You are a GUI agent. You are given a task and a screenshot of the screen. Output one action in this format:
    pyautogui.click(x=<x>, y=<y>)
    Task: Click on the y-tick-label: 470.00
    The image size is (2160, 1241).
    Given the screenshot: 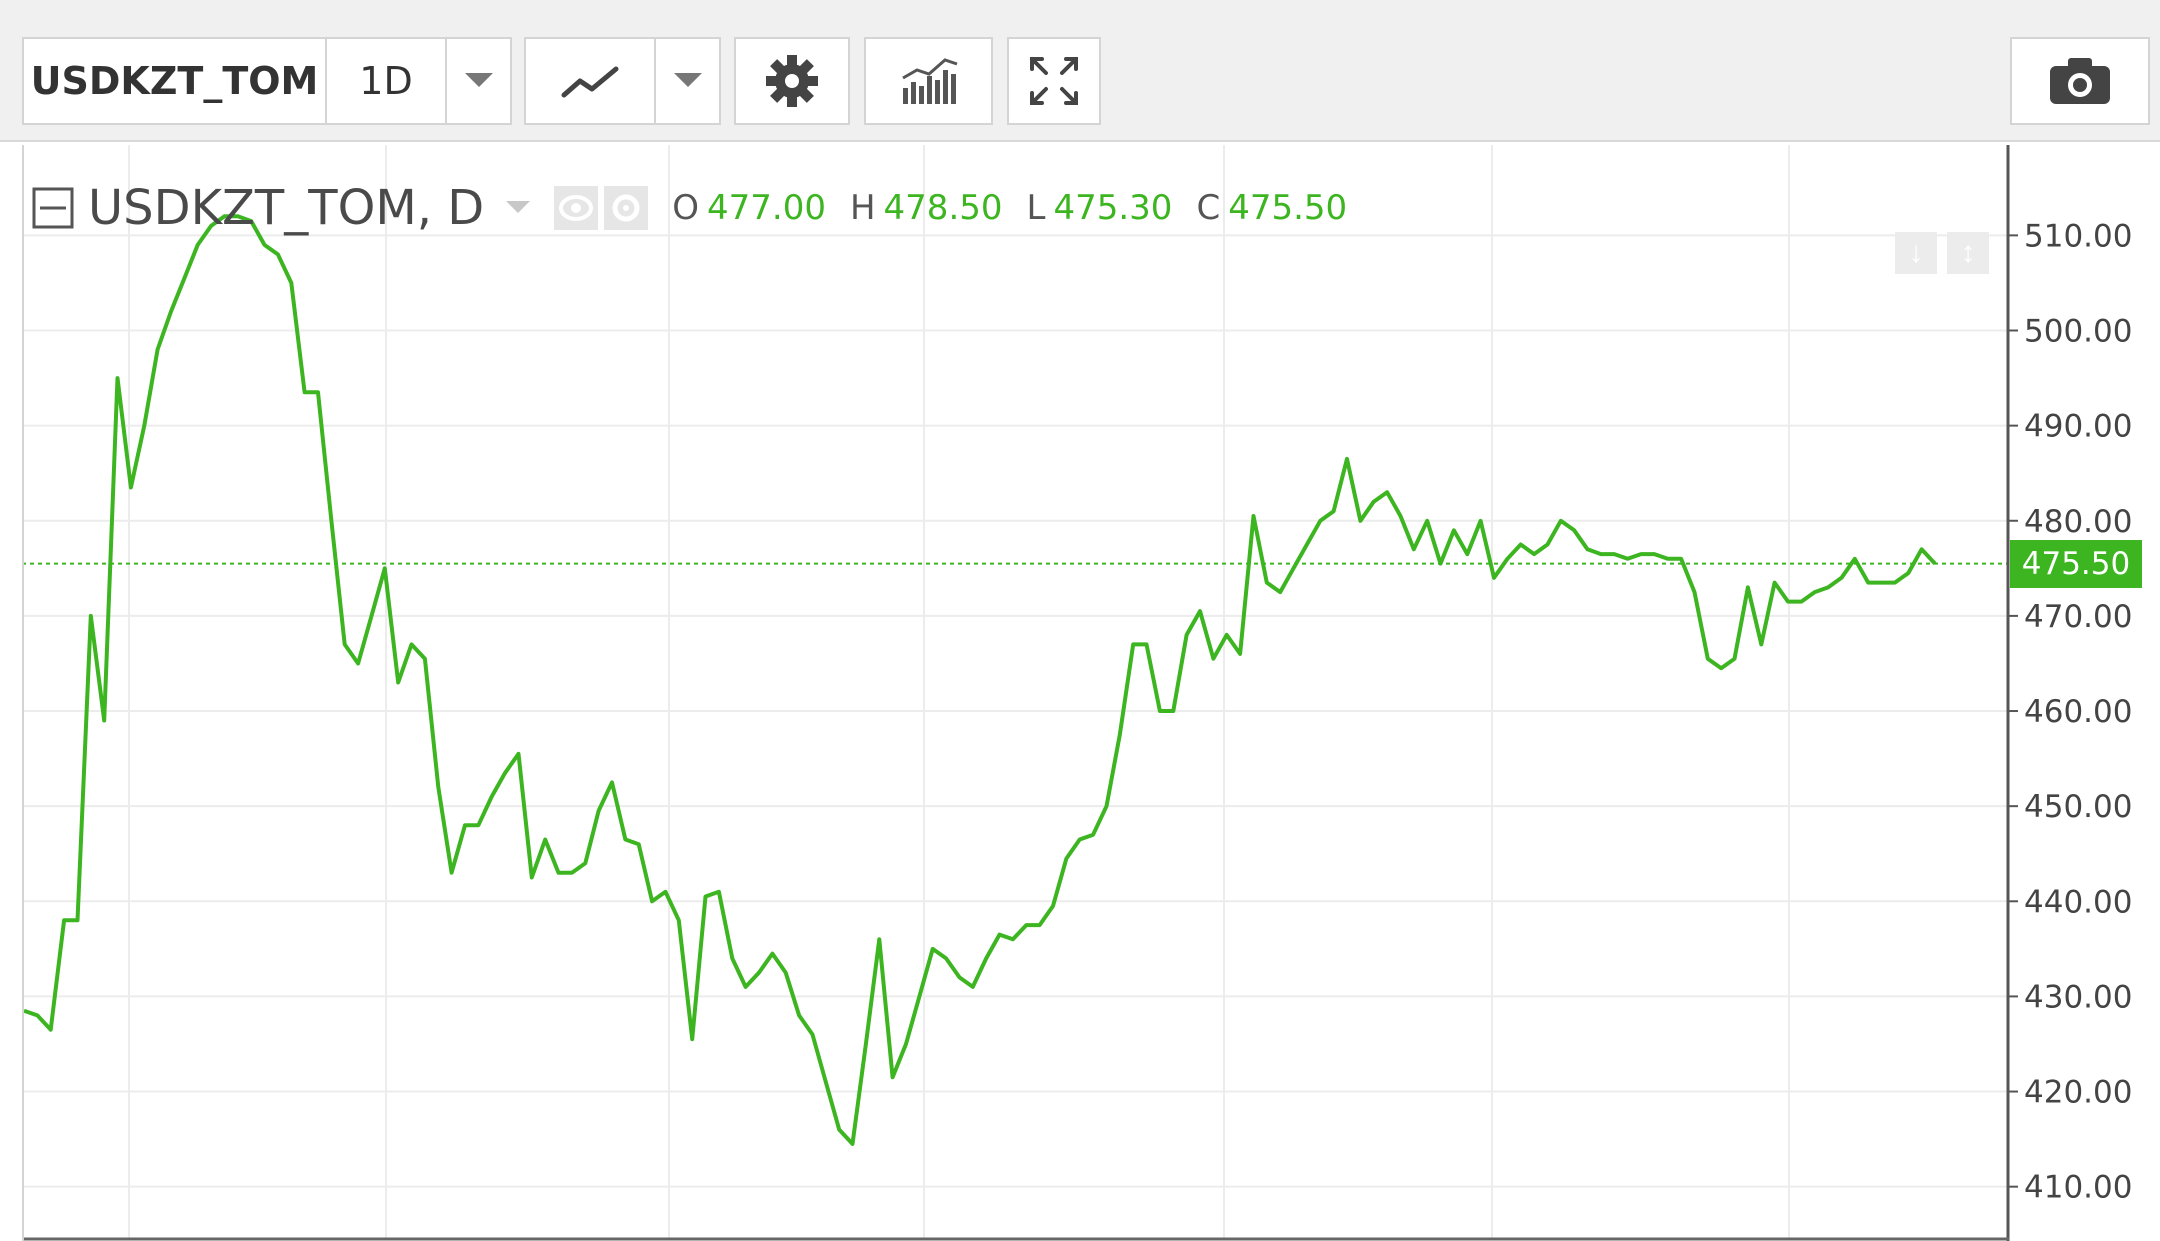 What is the action you would take?
    pyautogui.click(x=2078, y=617)
    